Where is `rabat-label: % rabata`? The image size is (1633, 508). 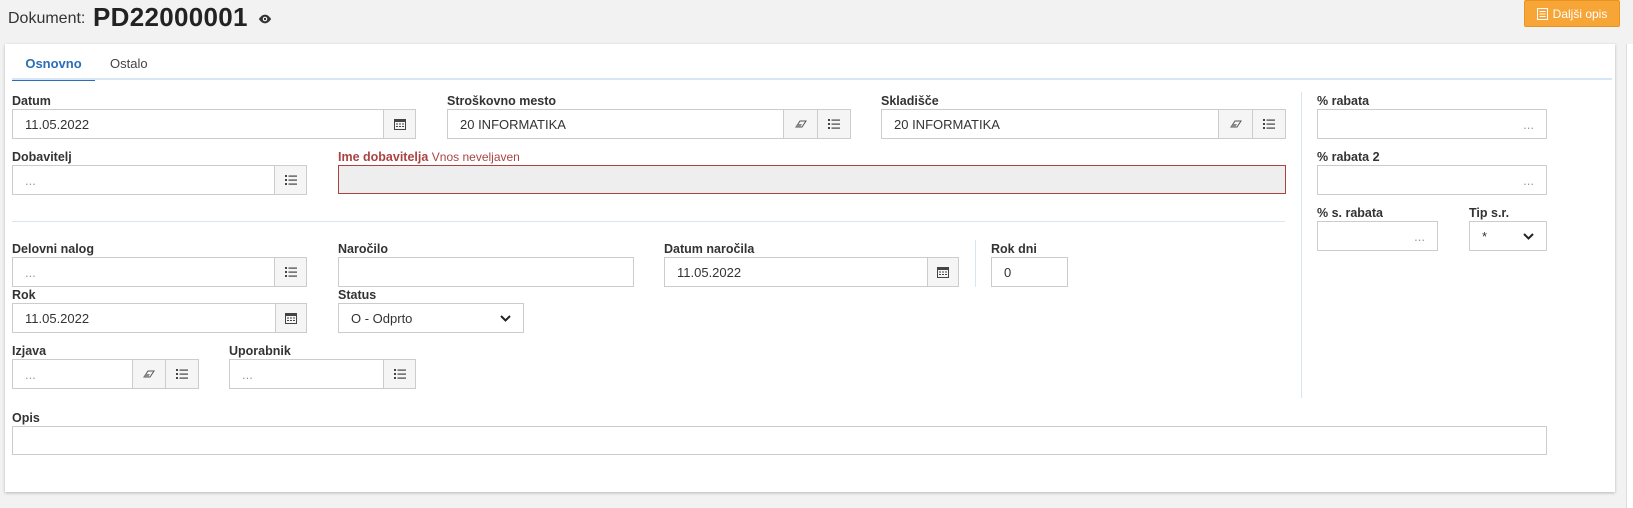
rabat-label: % rabata is located at coordinates (1343, 101).